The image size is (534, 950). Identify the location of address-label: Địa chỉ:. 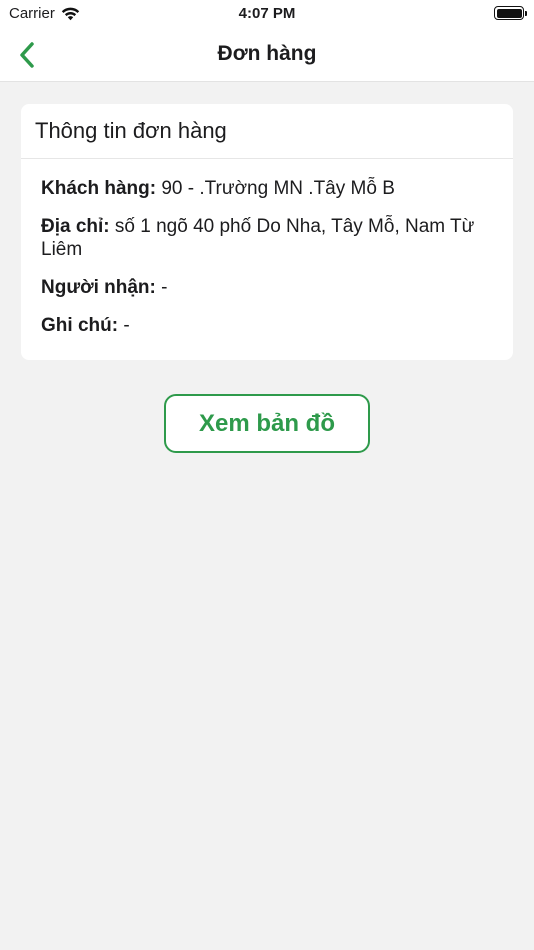
(75, 226).